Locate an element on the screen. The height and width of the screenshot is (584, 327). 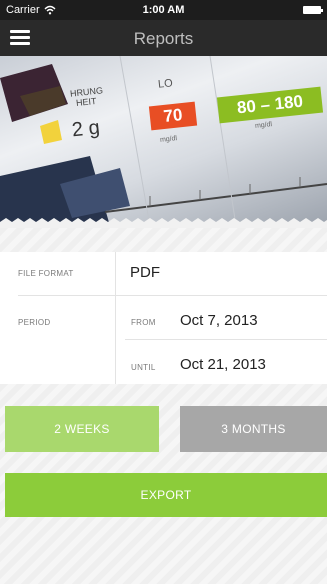
two-weeks-button: 2 WEEKS is located at coordinates (82, 429).